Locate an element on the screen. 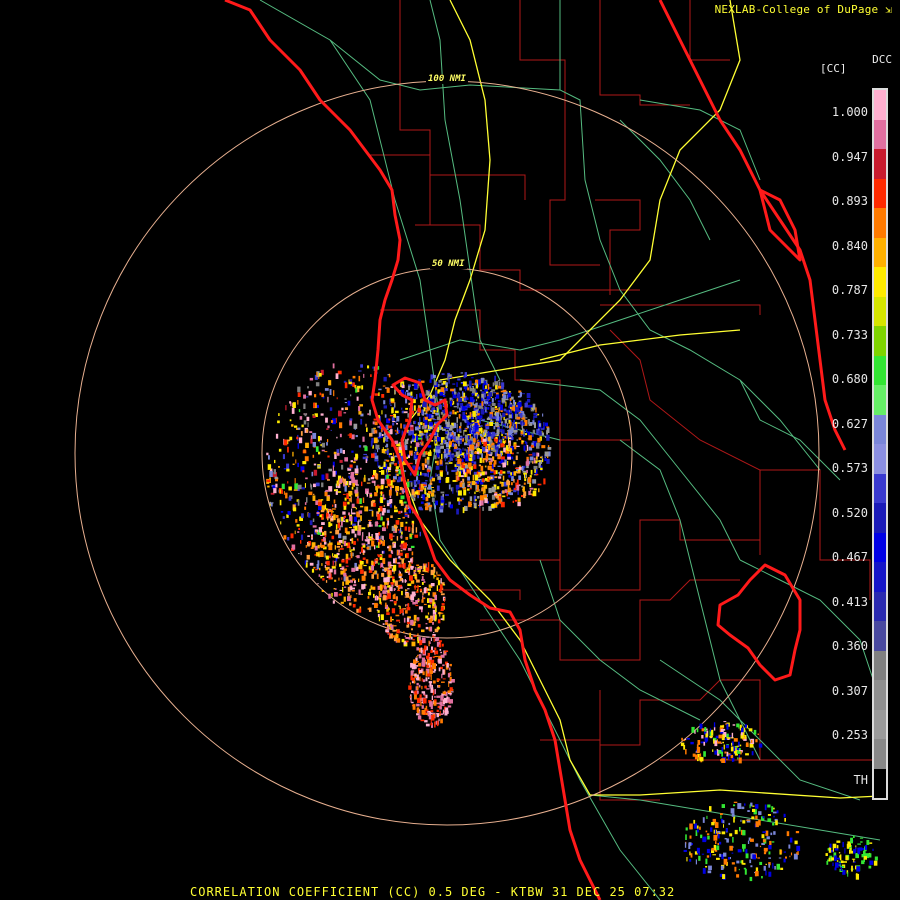  legend-color-segment is located at coordinates (880, 518).